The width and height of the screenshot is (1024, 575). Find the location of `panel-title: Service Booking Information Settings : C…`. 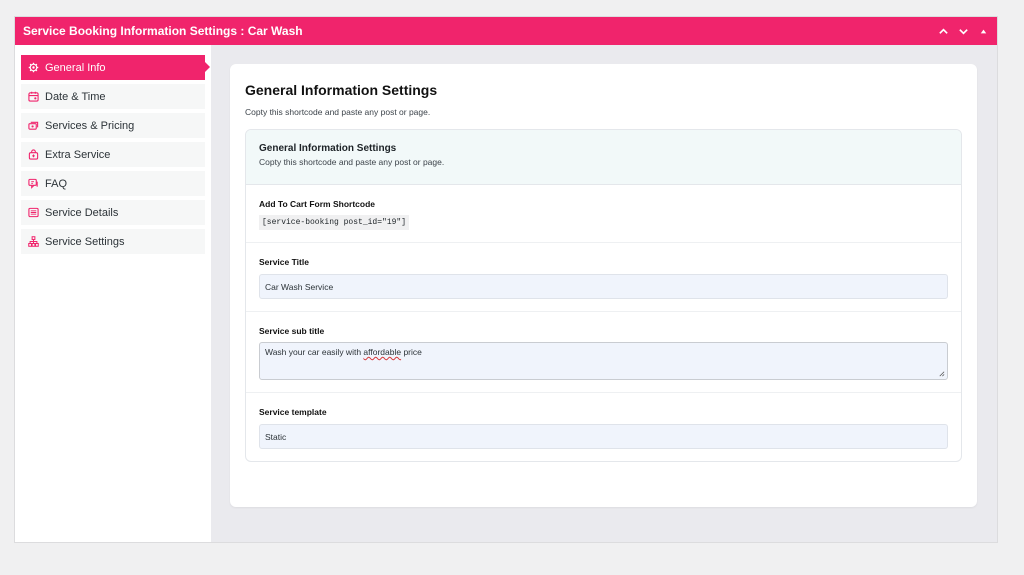

panel-title: Service Booking Information Settings : C… is located at coordinates (163, 31).